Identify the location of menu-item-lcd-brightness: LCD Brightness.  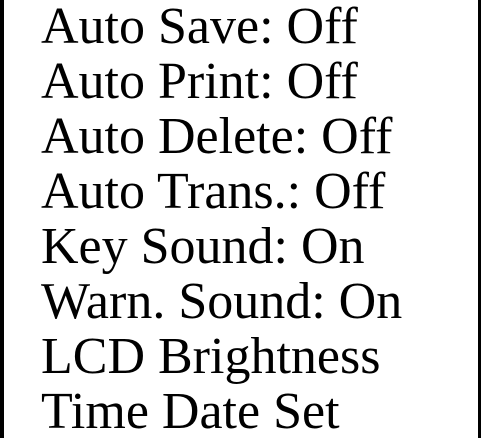
(210, 357).